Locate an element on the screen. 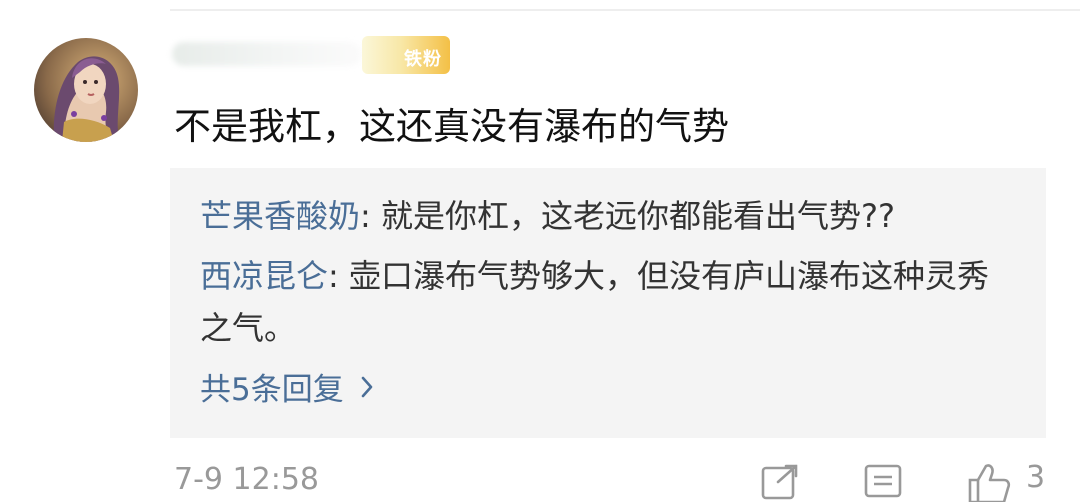  comment-timestamp: 7-9 12:58 is located at coordinates (246, 479).